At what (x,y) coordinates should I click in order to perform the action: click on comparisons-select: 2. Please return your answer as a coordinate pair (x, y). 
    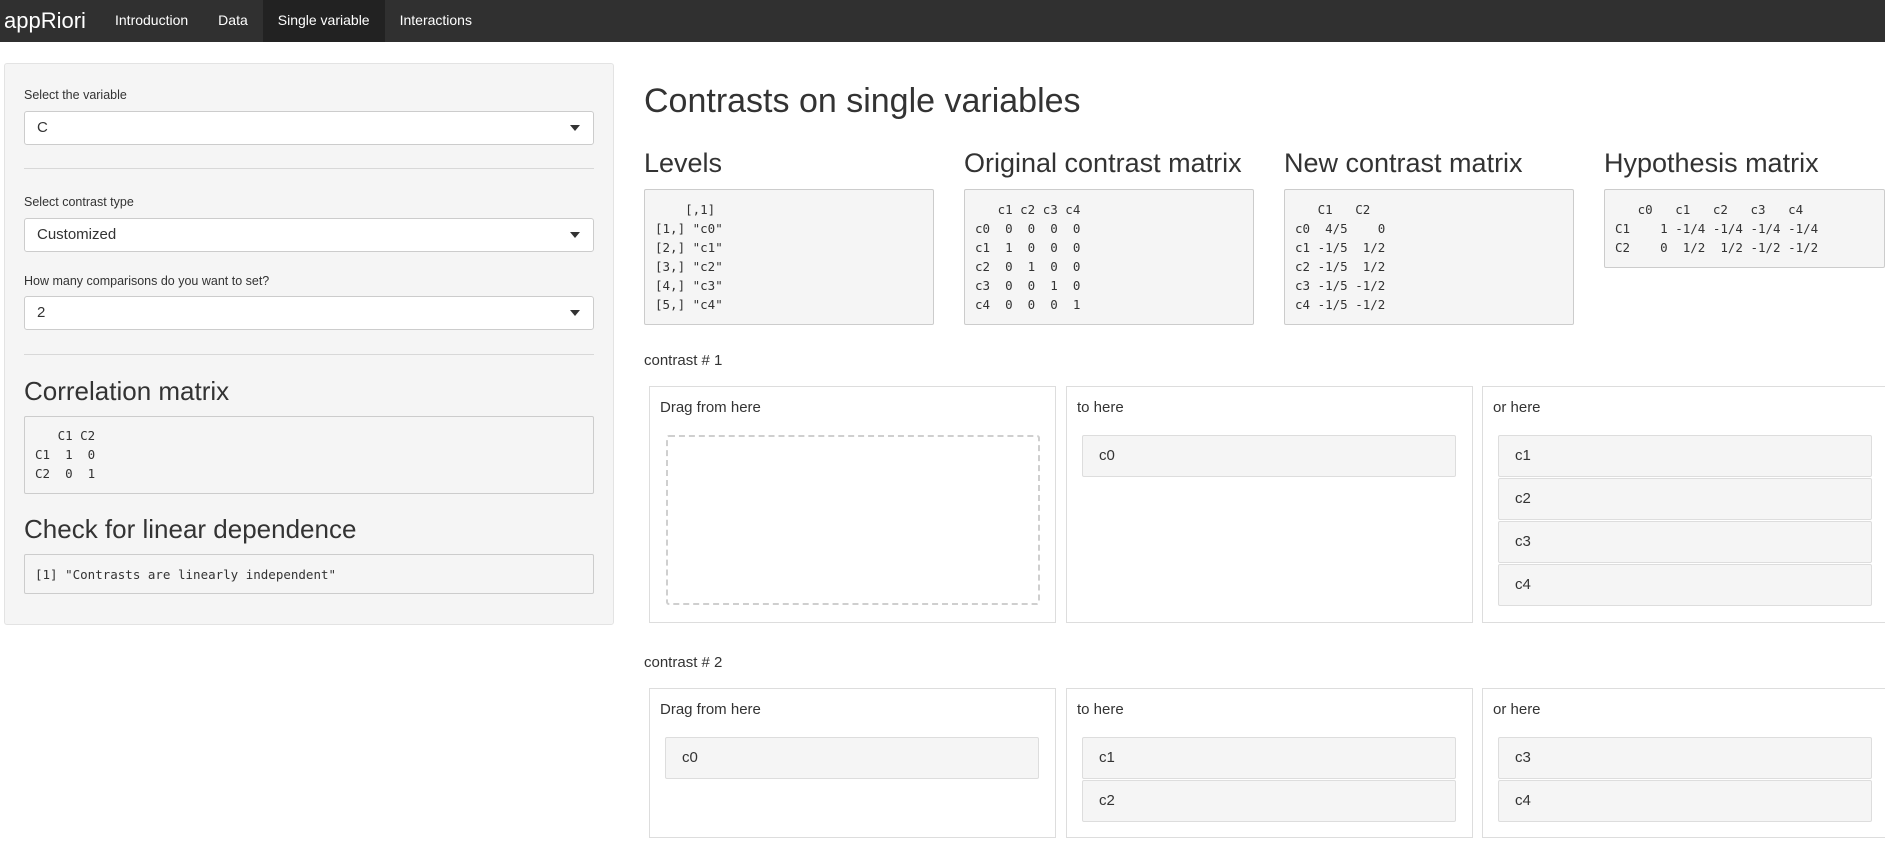
    Looking at the image, I should click on (309, 313).